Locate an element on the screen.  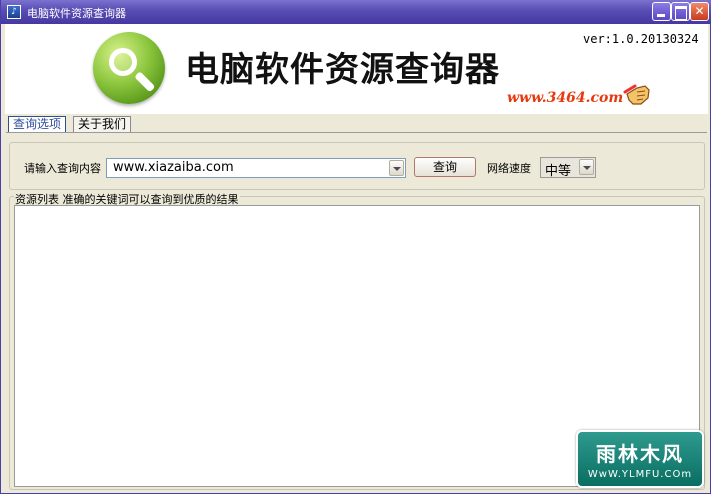
tab-label: 关于我们 is located at coordinates (102, 124).